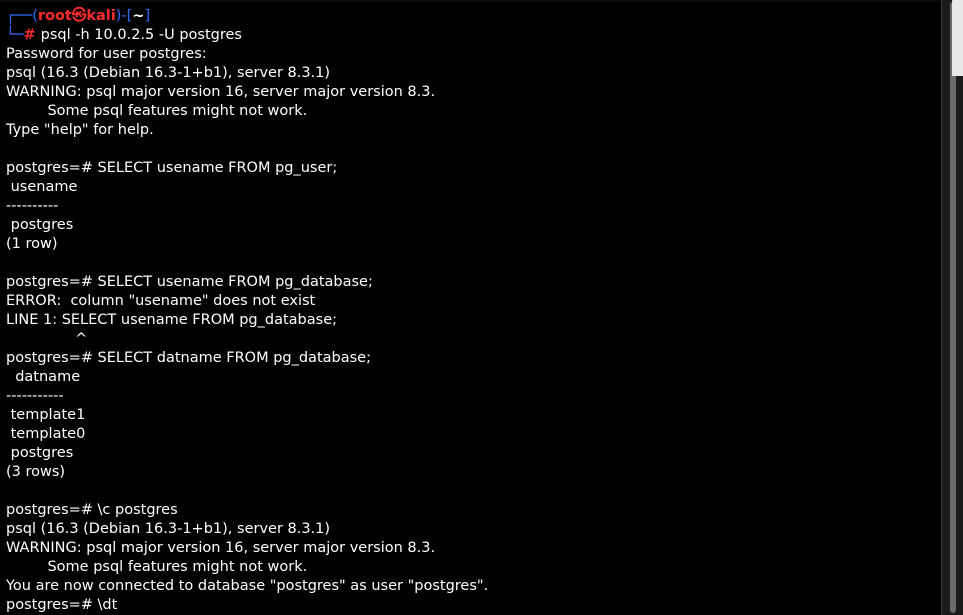 The height and width of the screenshot is (615, 963). What do you see at coordinates (247, 16) in the screenshot?
I see `prompt-line-1: ┌──(root㉿kali)-[~]` at bounding box center [247, 16].